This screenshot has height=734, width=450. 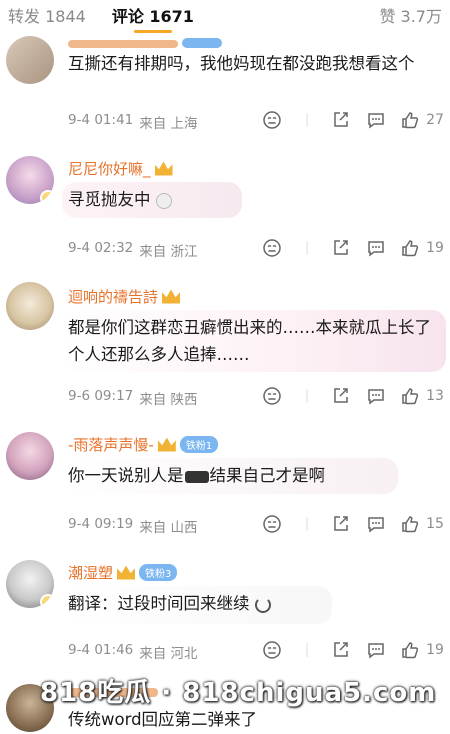 What do you see at coordinates (168, 252) in the screenshot?
I see `comment-location: 来自 浙江` at bounding box center [168, 252].